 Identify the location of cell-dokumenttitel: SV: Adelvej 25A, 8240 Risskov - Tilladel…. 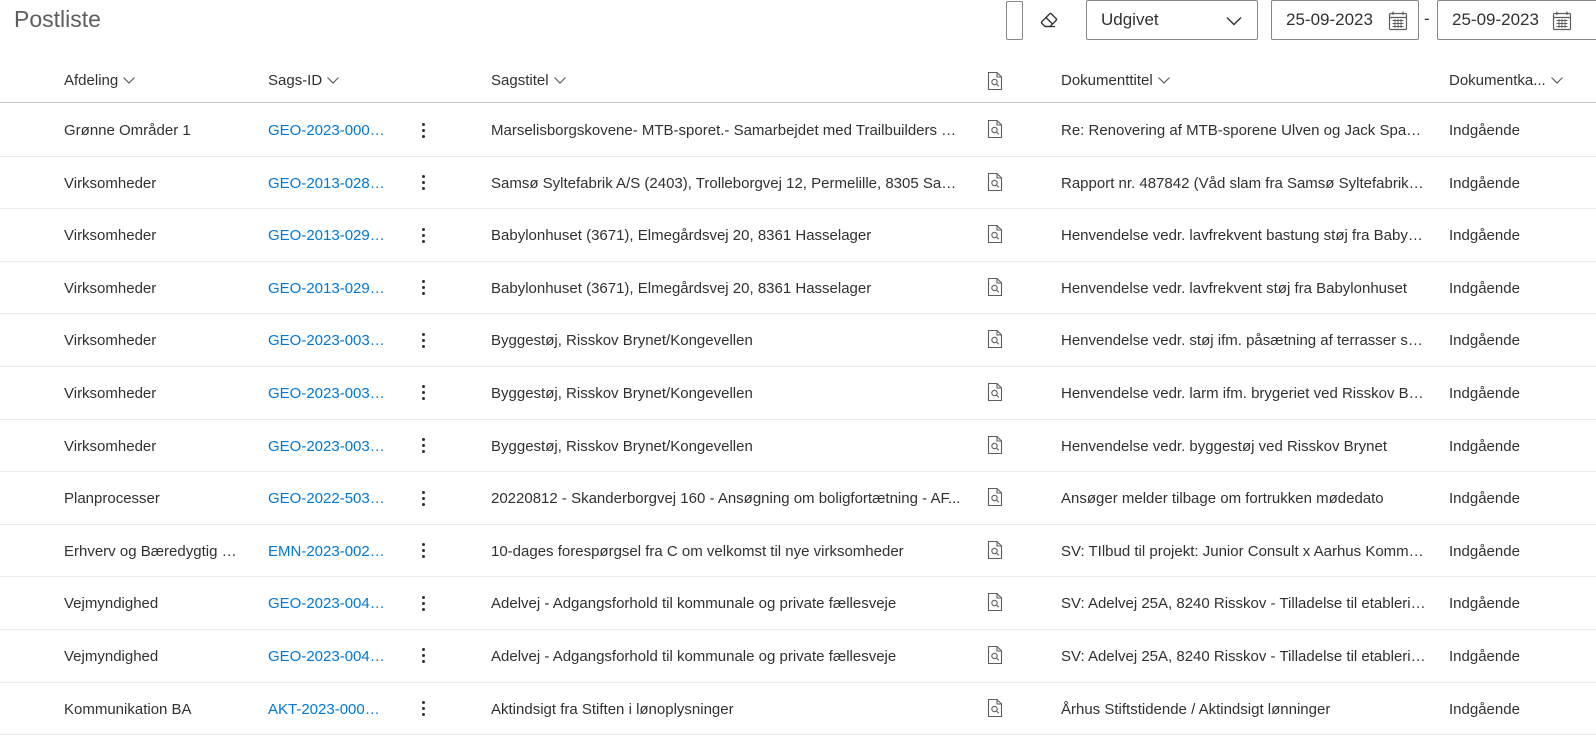
(1243, 656).